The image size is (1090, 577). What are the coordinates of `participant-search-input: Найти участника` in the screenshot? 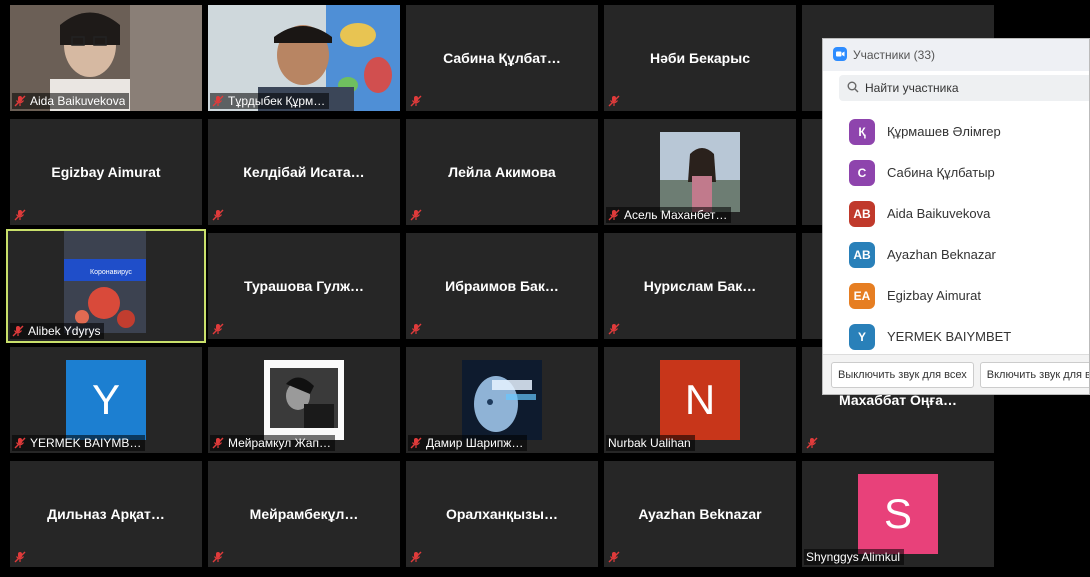 It's located at (964, 88).